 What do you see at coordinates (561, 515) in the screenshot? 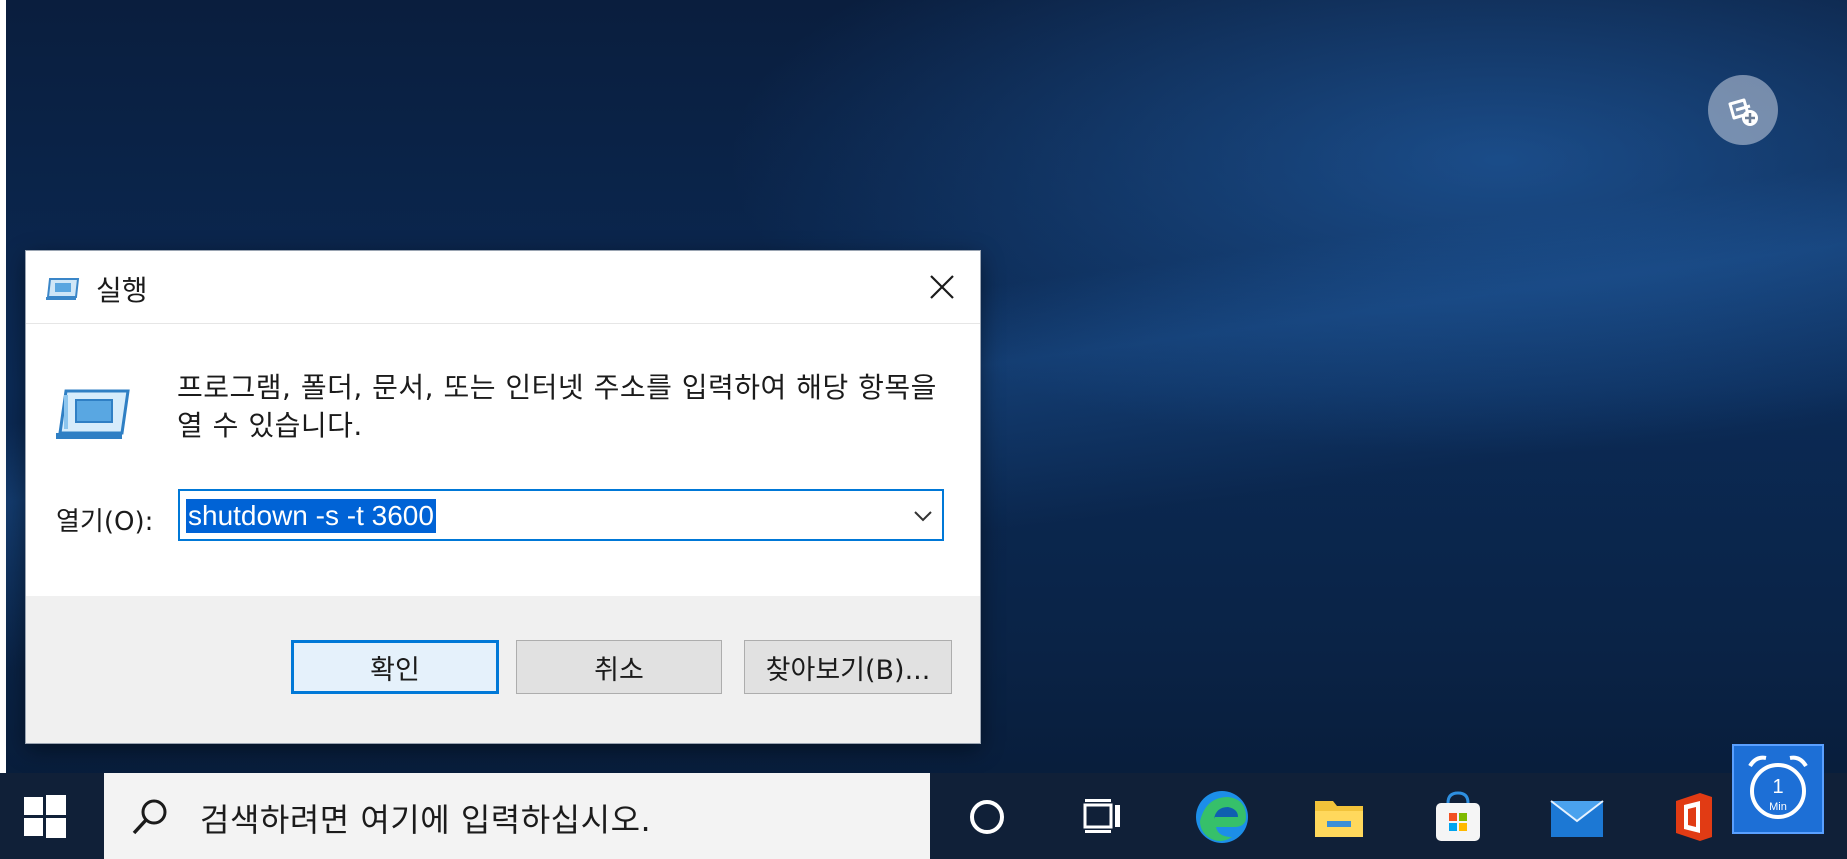
I see `open-combobox: shutdown -s -t 3600` at bounding box center [561, 515].